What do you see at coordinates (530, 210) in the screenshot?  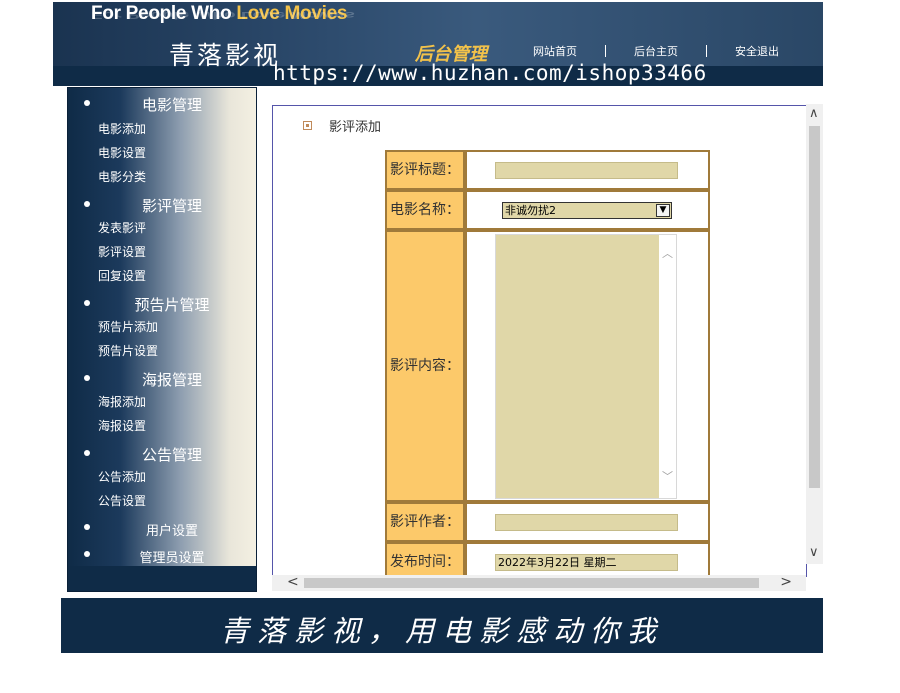 I see `movie-name-selected-value: 非诚勿扰2` at bounding box center [530, 210].